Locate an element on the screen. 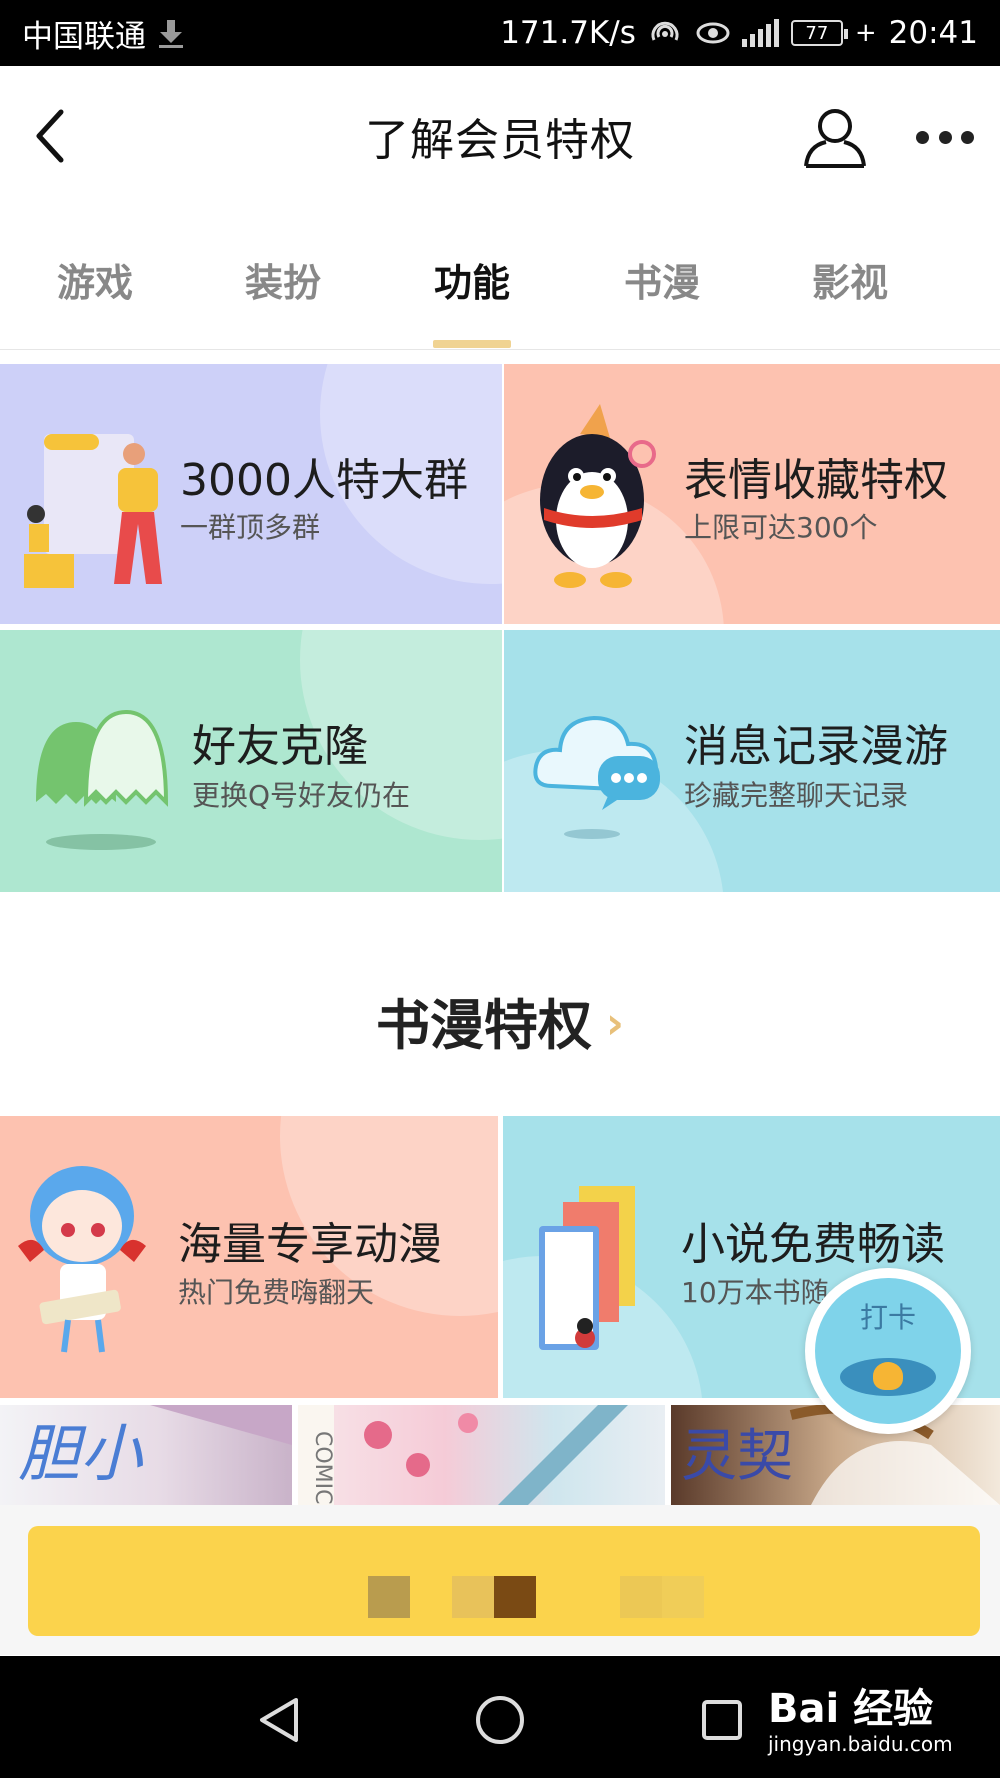  nav-recents-button is located at coordinates (722, 1720).